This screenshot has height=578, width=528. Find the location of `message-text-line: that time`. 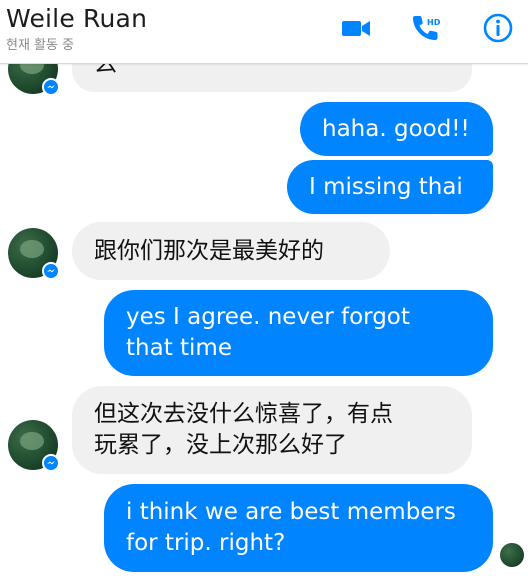

message-text-line: that time is located at coordinates (179, 348).